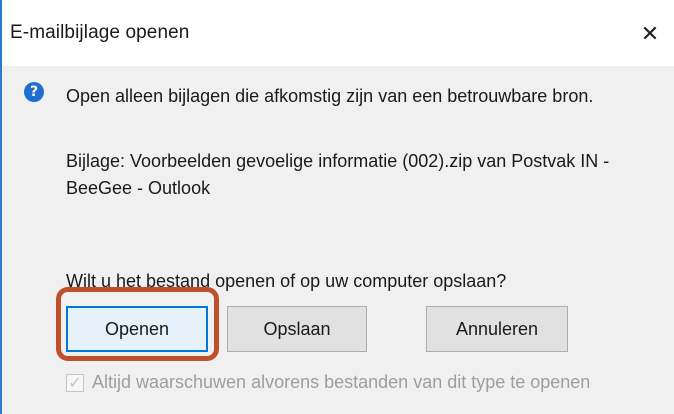  Describe the element at coordinates (137, 329) in the screenshot. I see `open-button: Openen` at that location.